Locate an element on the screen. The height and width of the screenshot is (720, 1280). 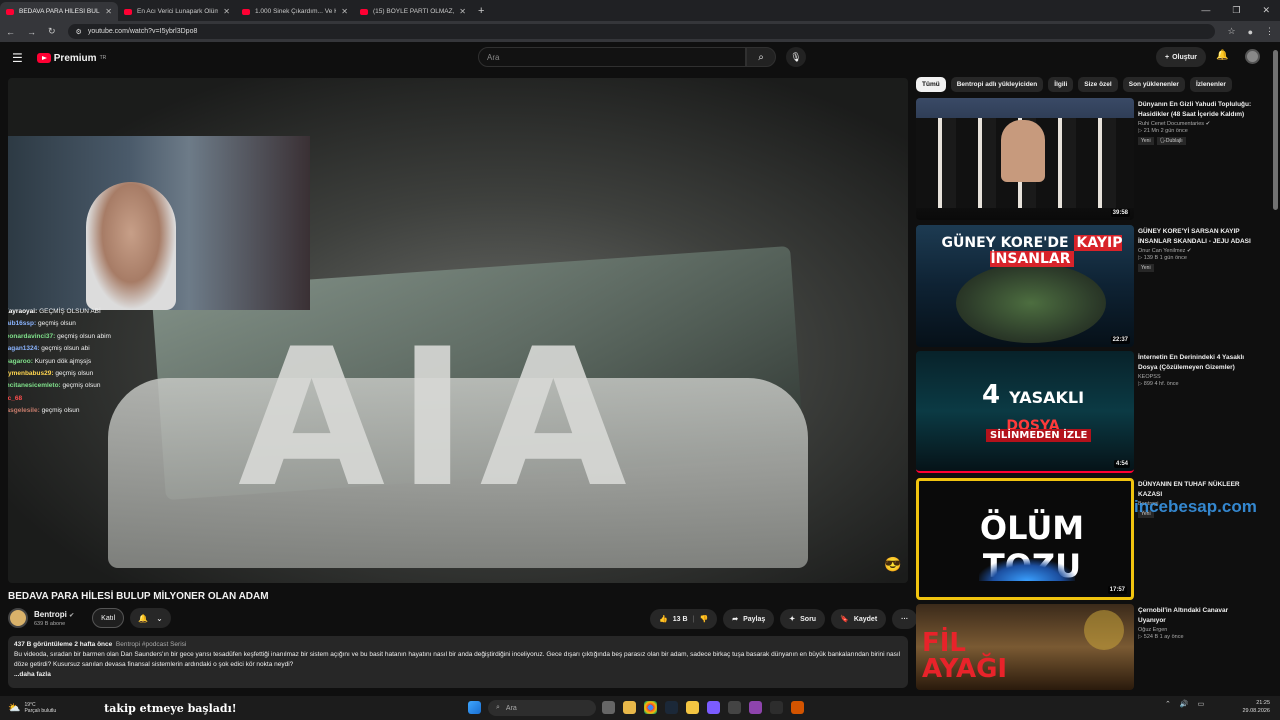
video-thumbnail: 4 YASAKLI DOSYA SİLİNMEDEN İZLE 4:54 is located at coordinates (1025, 412).